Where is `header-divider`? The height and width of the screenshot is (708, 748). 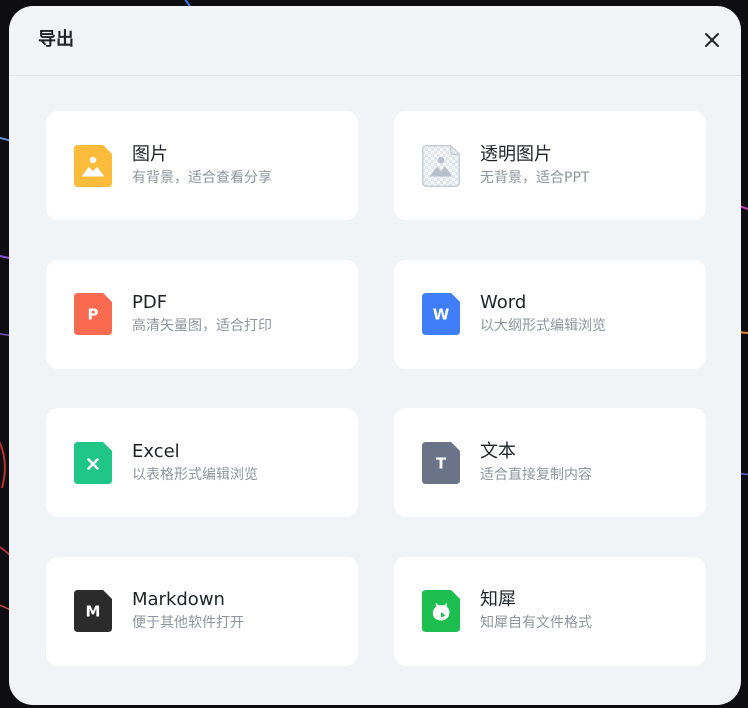 header-divider is located at coordinates (375, 75).